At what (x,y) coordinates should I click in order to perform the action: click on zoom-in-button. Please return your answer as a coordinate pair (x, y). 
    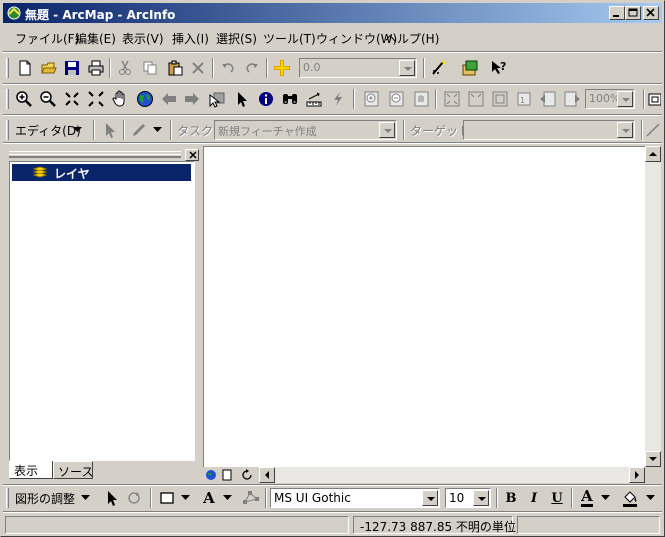
    Looking at the image, I should click on (24, 99).